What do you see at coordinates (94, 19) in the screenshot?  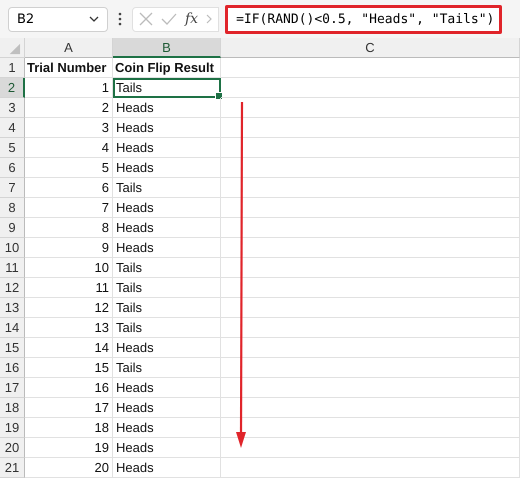 I see `chevron-icon` at bounding box center [94, 19].